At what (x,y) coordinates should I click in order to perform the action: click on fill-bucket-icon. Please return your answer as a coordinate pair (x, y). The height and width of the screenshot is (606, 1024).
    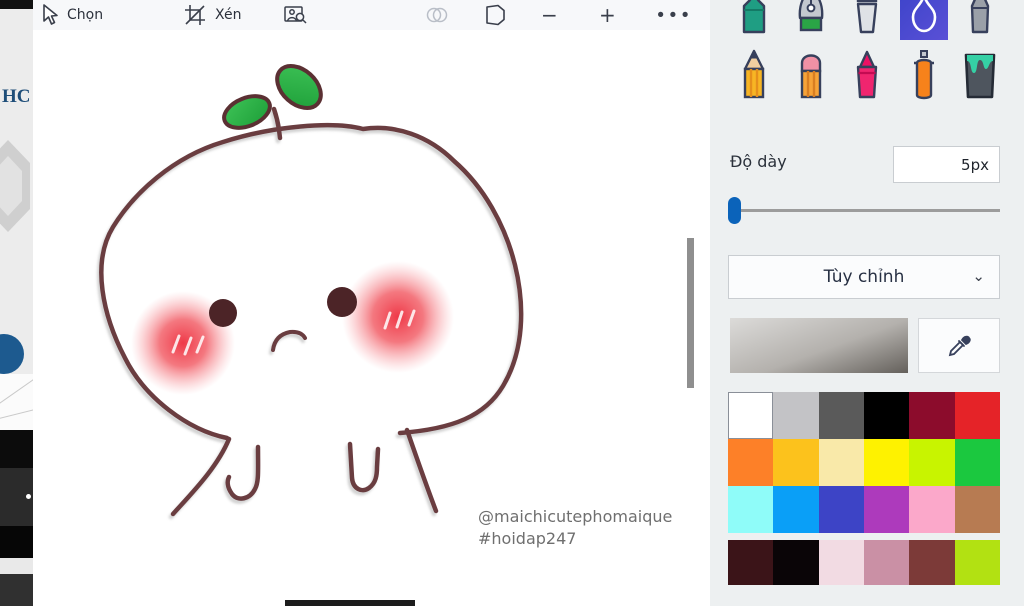
    Looking at the image, I should click on (980, 76).